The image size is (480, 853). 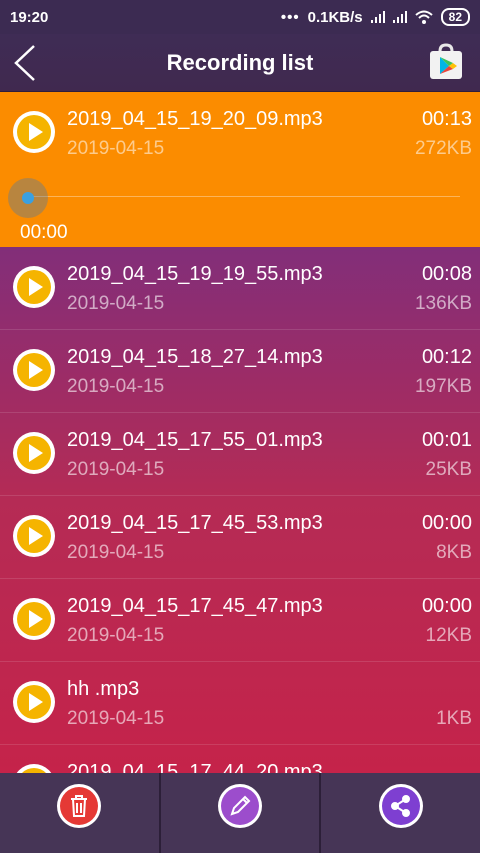 What do you see at coordinates (195, 274) in the screenshot?
I see `recording-name: 2019_04_15_19_19_55.mp3` at bounding box center [195, 274].